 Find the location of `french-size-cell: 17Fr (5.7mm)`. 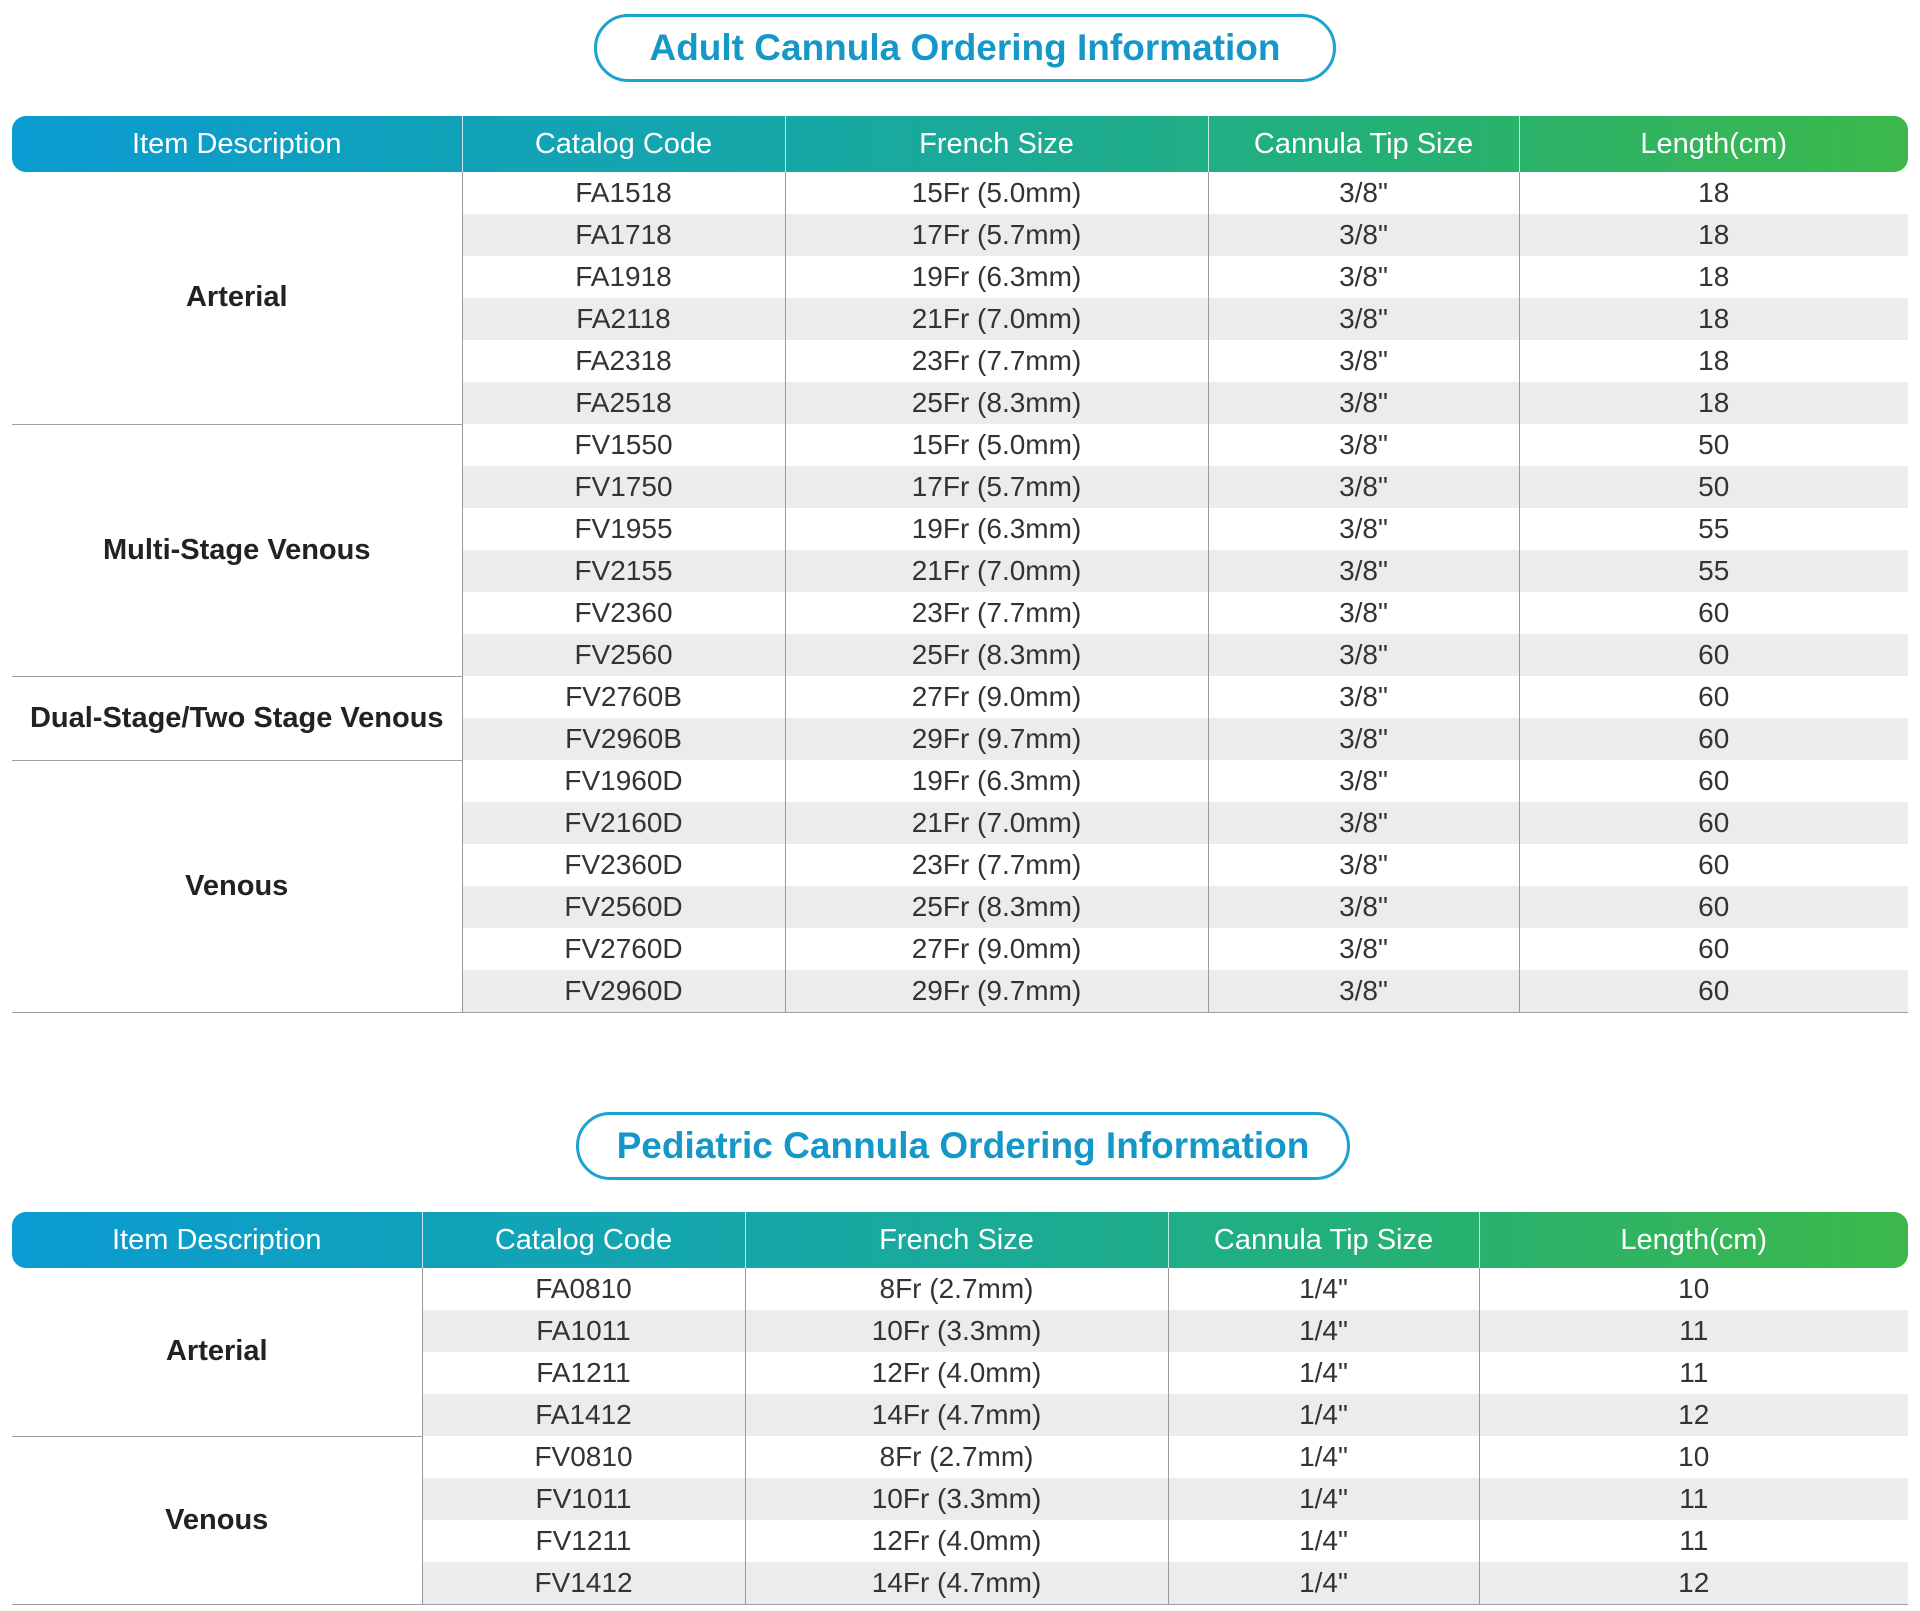

french-size-cell: 17Fr (5.7mm) is located at coordinates (996, 487).